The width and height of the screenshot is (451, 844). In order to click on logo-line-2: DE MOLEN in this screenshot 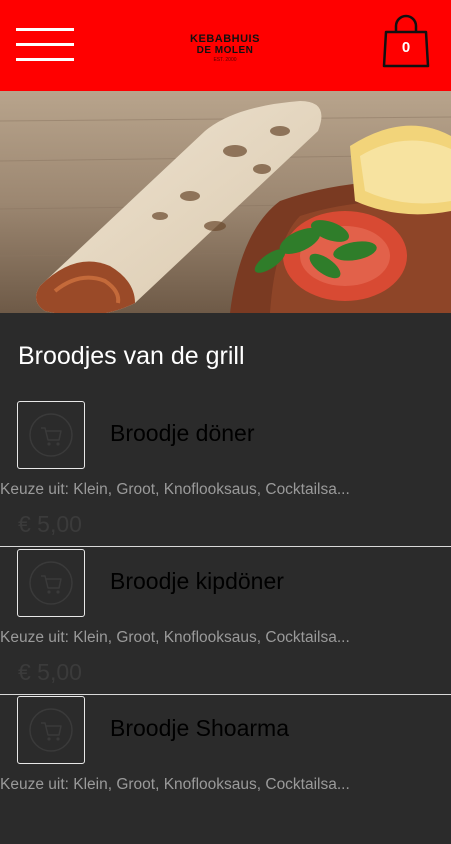, I will do `click(225, 50)`.